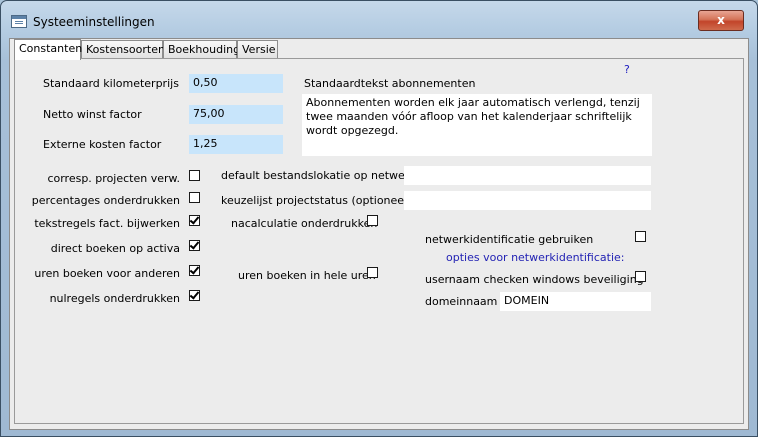  What do you see at coordinates (527, 175) in the screenshot?
I see `default-location-field` at bounding box center [527, 175].